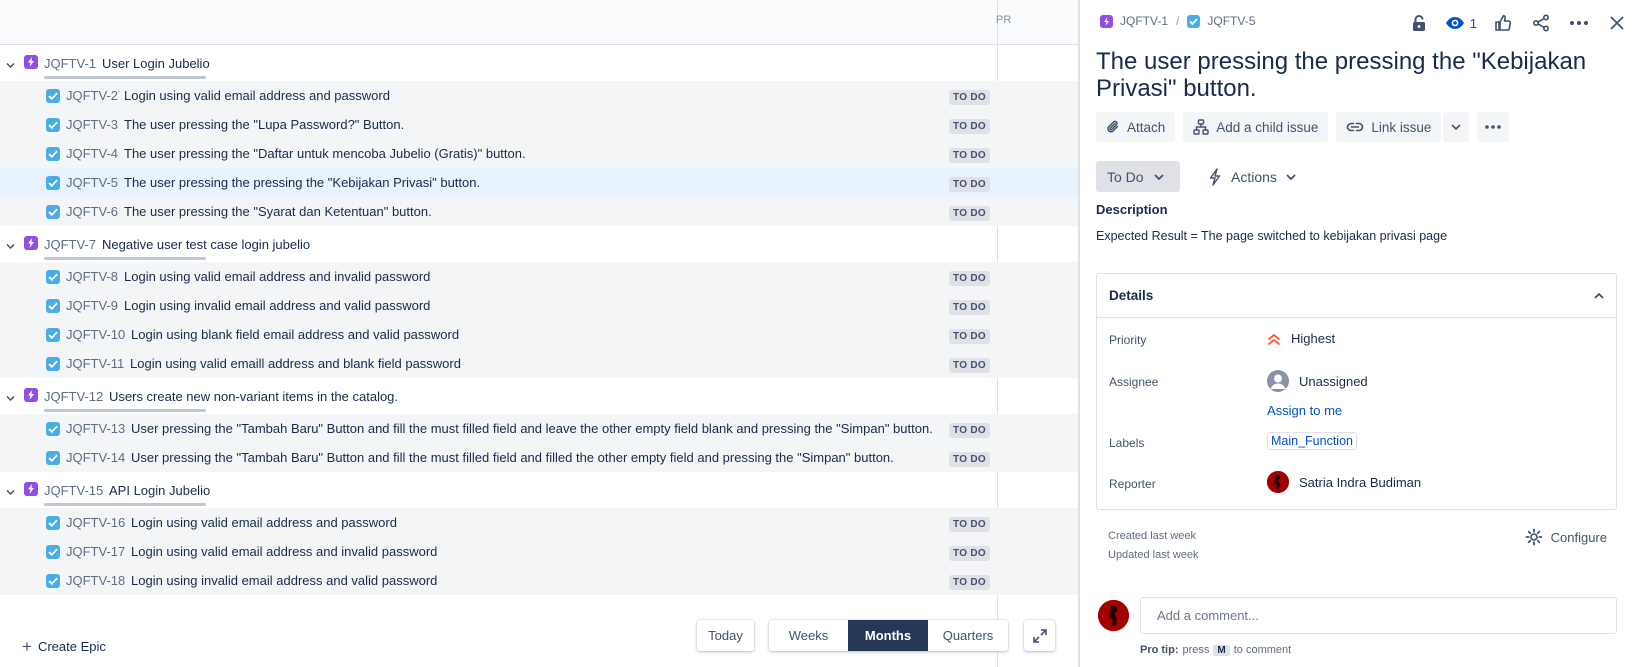  What do you see at coordinates (27, 646) in the screenshot?
I see `plus-icon: +` at bounding box center [27, 646].